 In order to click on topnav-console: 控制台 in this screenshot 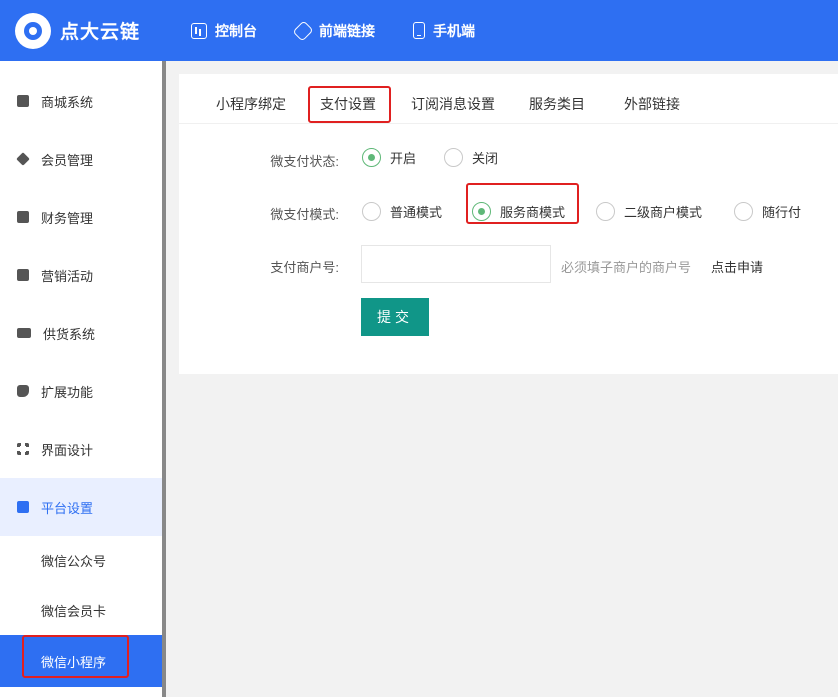, I will do `click(224, 31)`.